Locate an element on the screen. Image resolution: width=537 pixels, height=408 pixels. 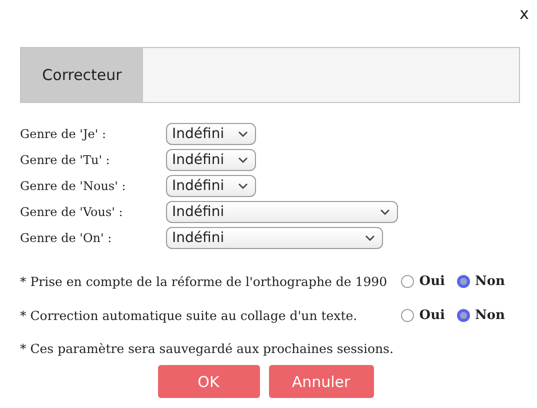
close-button: x is located at coordinates (524, 14).